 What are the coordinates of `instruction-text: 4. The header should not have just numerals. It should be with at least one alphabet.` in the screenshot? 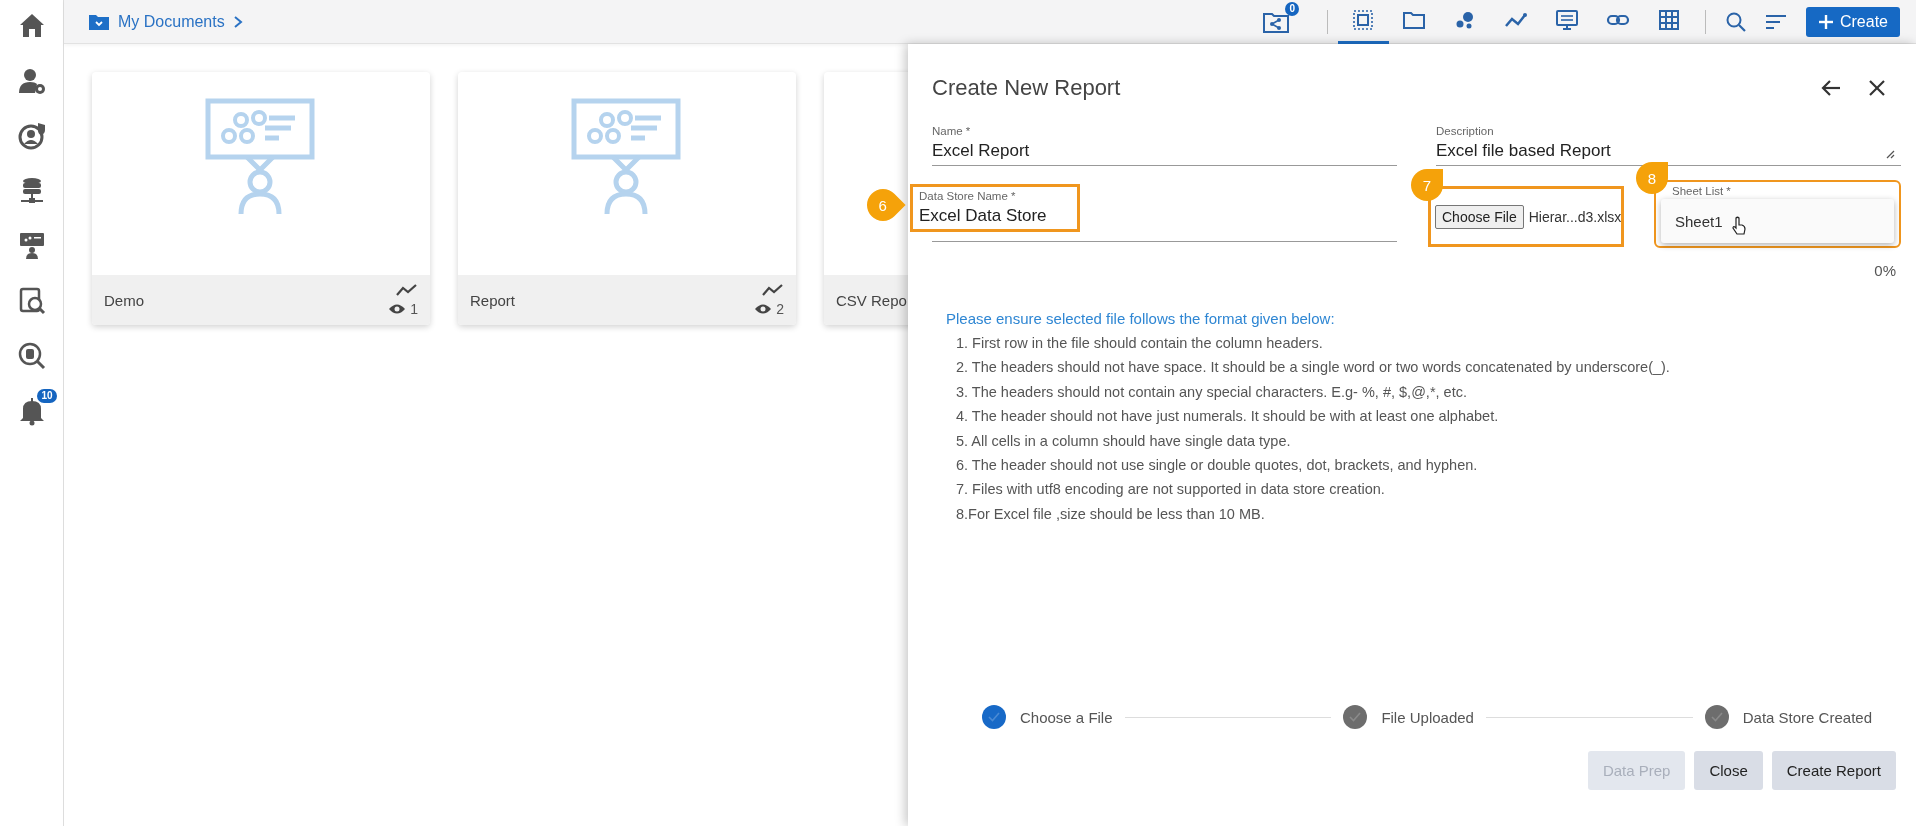 It's located at (1227, 417).